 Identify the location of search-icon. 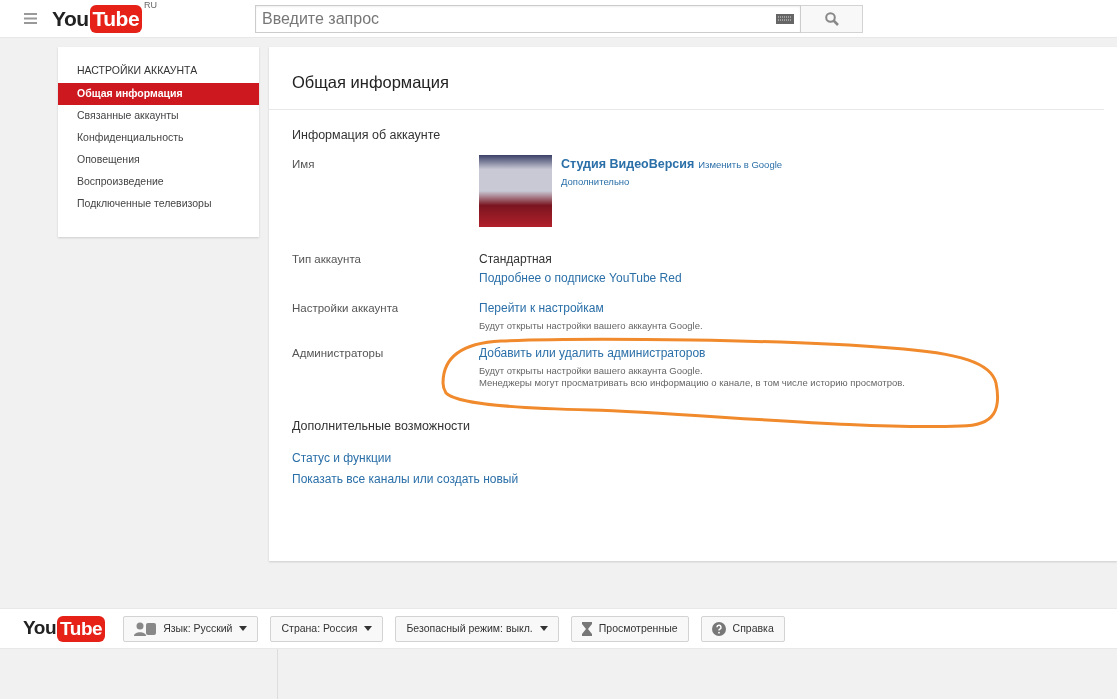
(831, 18).